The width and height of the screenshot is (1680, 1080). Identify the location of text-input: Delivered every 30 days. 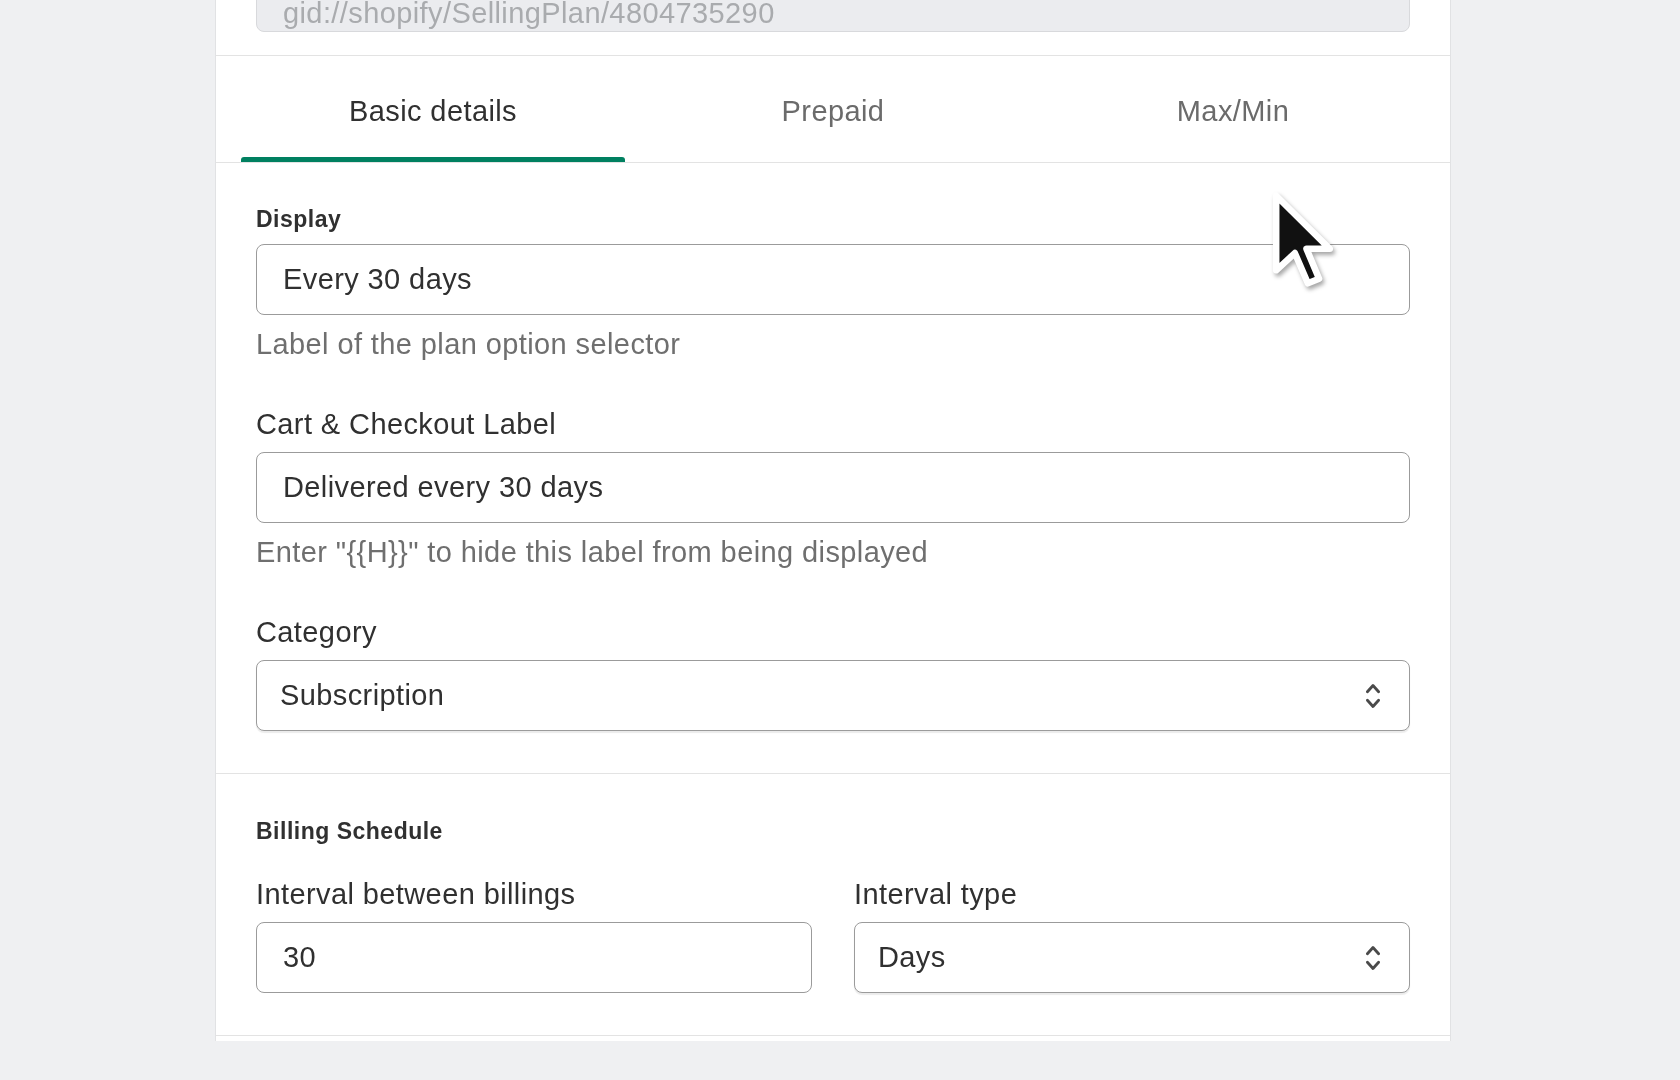
(833, 487).